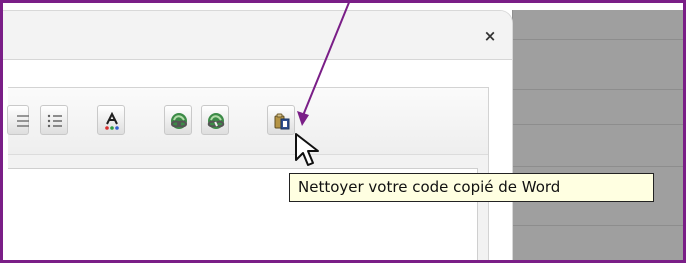 Image resolution: width=686 pixels, height=263 pixels. Describe the element at coordinates (490, 36) in the screenshot. I see `close-button: ×` at that location.